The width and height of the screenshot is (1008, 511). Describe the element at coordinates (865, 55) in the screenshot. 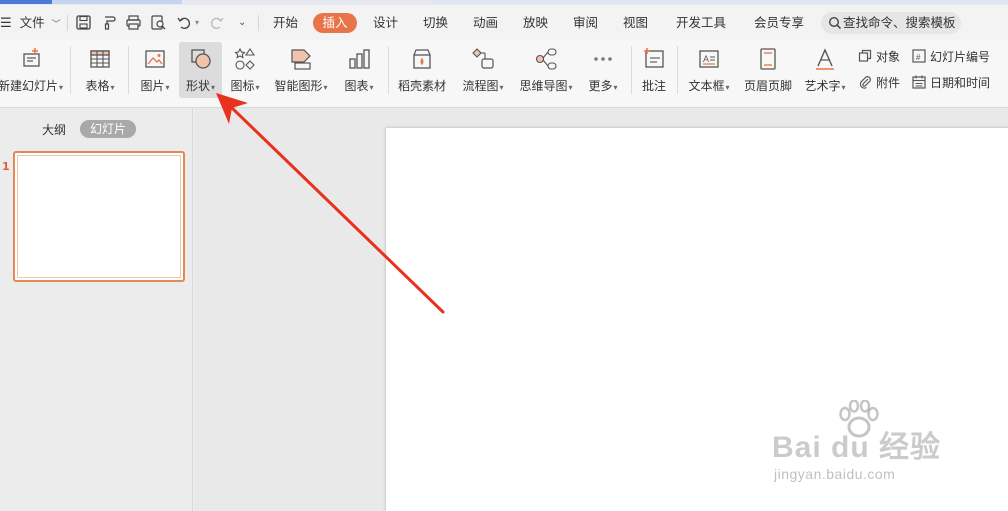

I see `object-icon` at that location.